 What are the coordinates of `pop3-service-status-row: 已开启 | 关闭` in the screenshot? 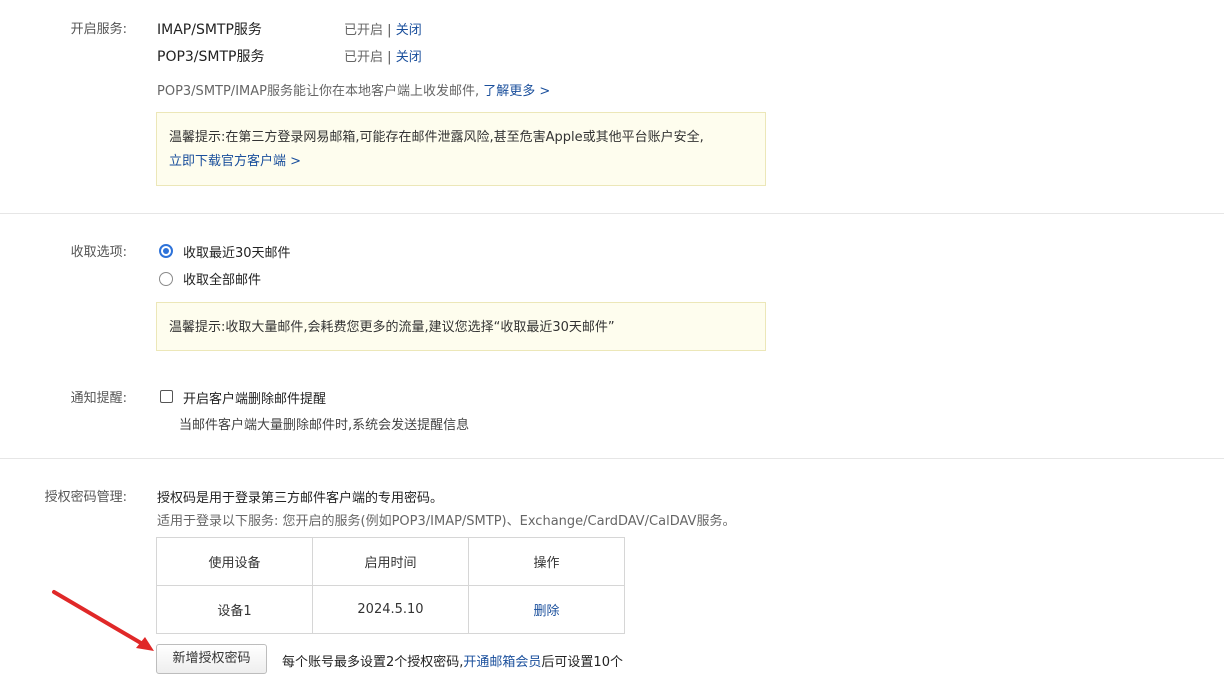 It's located at (383, 55).